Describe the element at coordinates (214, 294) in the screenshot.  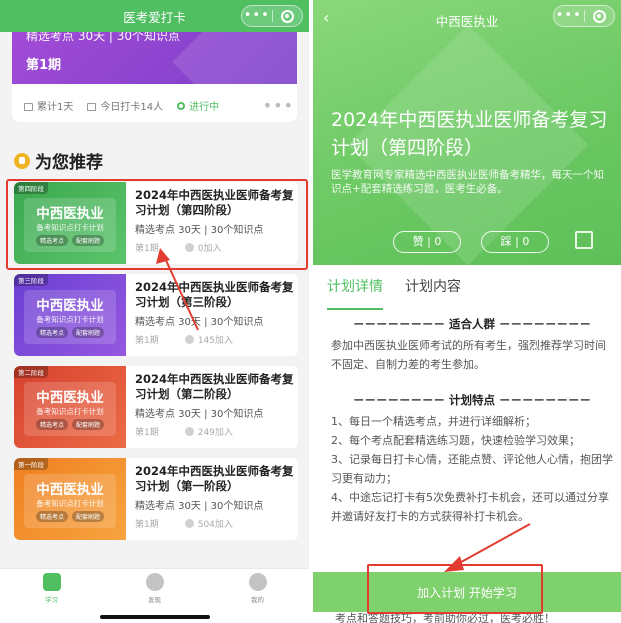
I see `plan-name: 2024年中西医执业医师备考复习计划（第三阶段）` at that location.